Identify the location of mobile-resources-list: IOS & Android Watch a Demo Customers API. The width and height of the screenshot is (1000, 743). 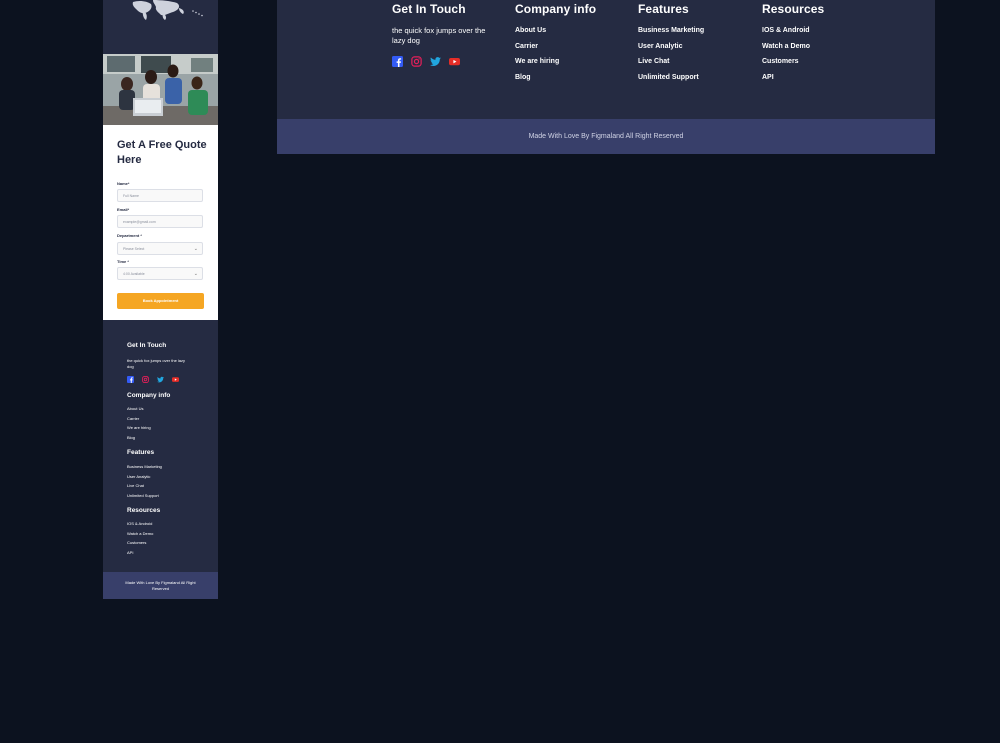
(140, 540).